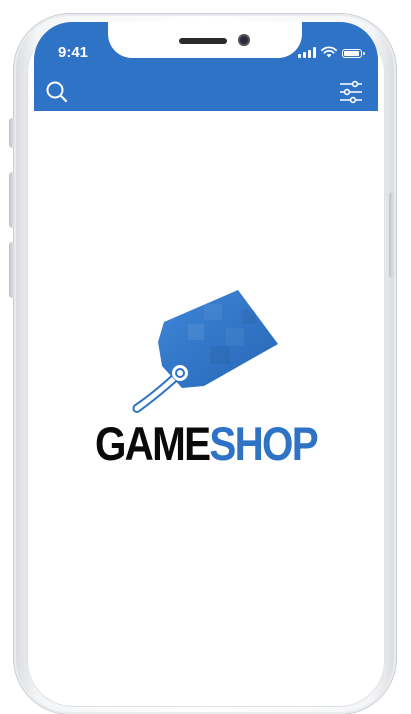 The image size is (411, 714). What do you see at coordinates (152, 443) in the screenshot?
I see `wordmark-part-game: GAME` at bounding box center [152, 443].